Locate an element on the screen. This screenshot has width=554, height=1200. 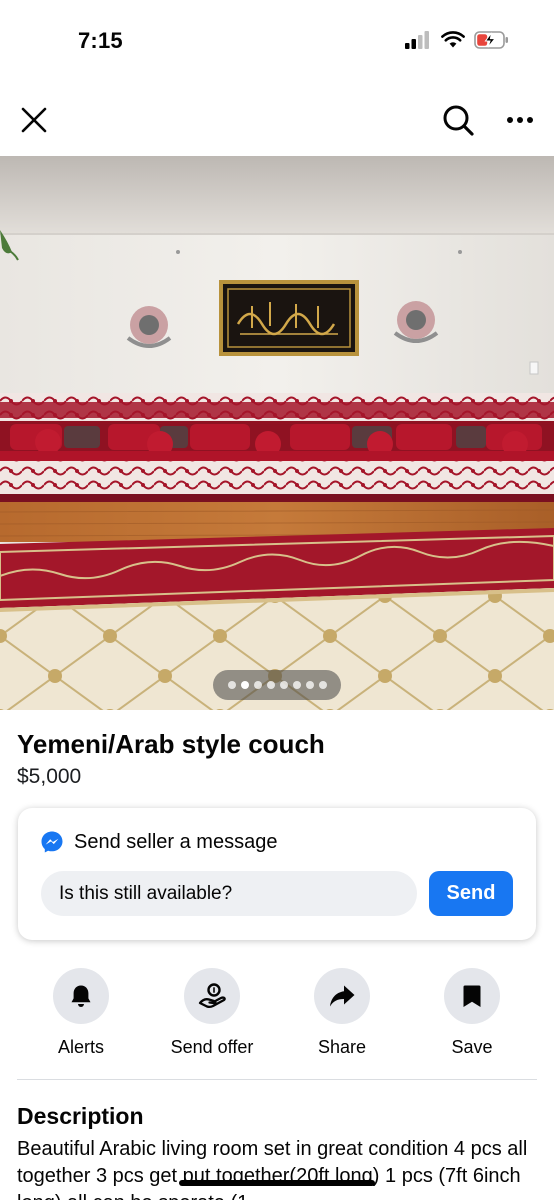
message-seller-card: Send seller a message Send is located at coordinates (277, 874).